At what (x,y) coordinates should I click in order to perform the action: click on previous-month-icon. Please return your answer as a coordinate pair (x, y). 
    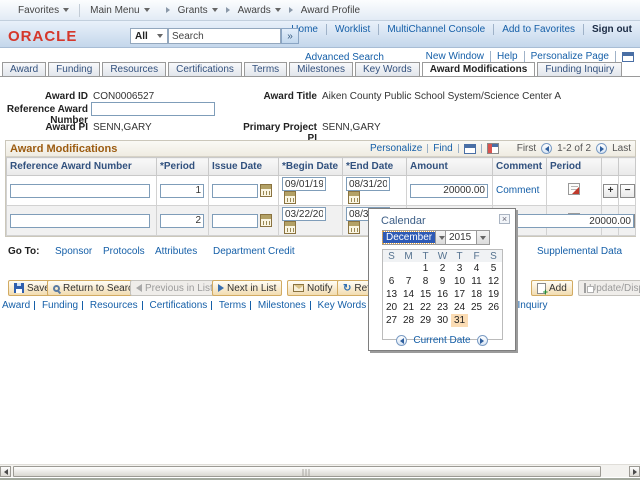
    Looking at the image, I should click on (402, 340).